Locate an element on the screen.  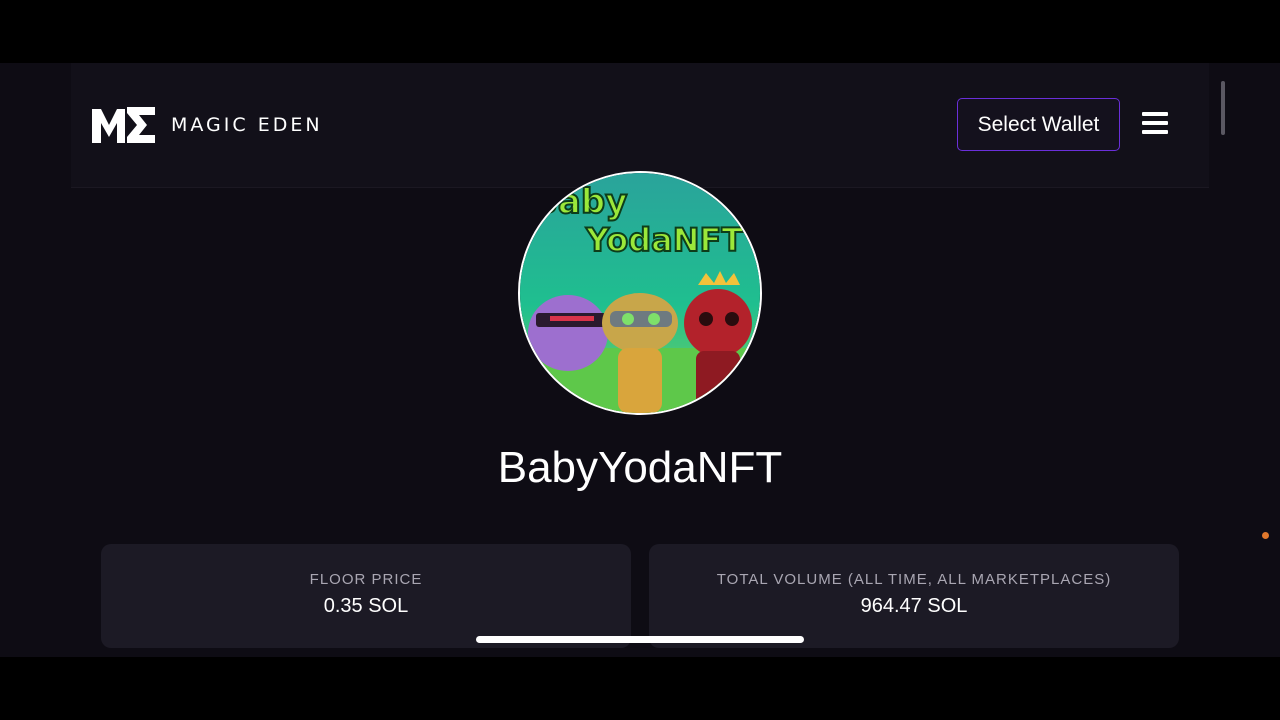
magic-eden-logo: MAGIC EDEN is located at coordinates (206, 125).